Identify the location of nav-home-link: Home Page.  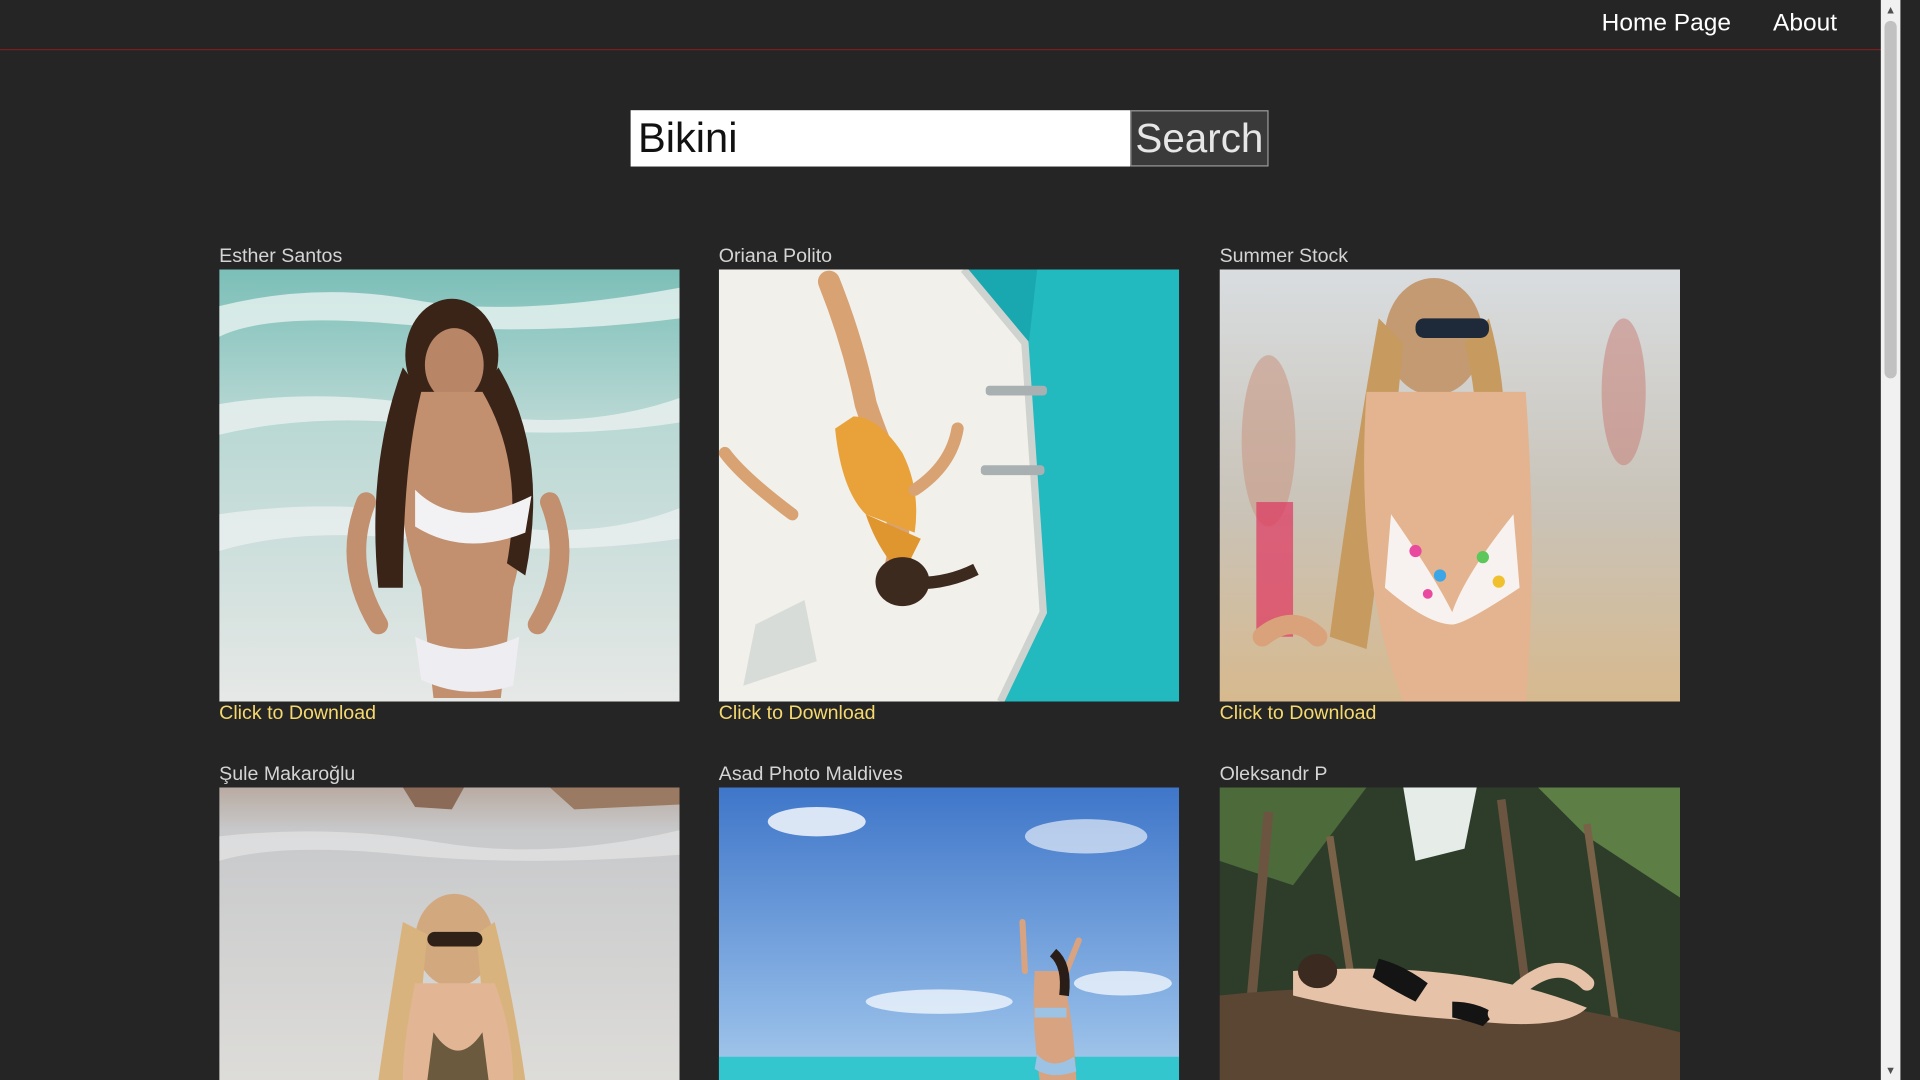
(1666, 24).